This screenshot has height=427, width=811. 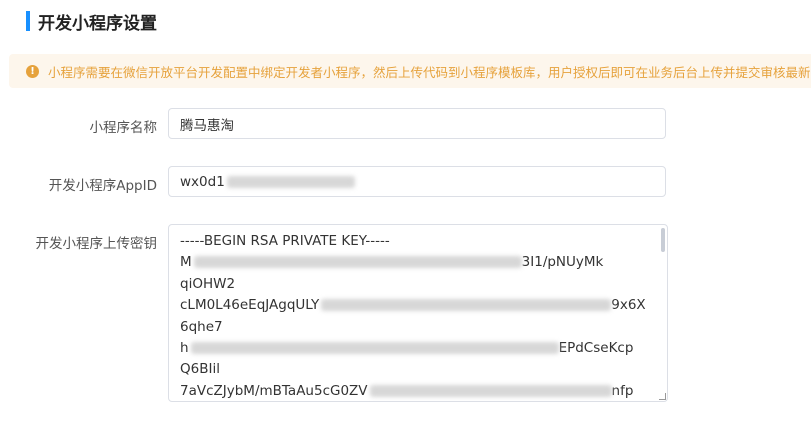 What do you see at coordinates (28, 21) in the screenshot?
I see `title-accent-bar` at bounding box center [28, 21].